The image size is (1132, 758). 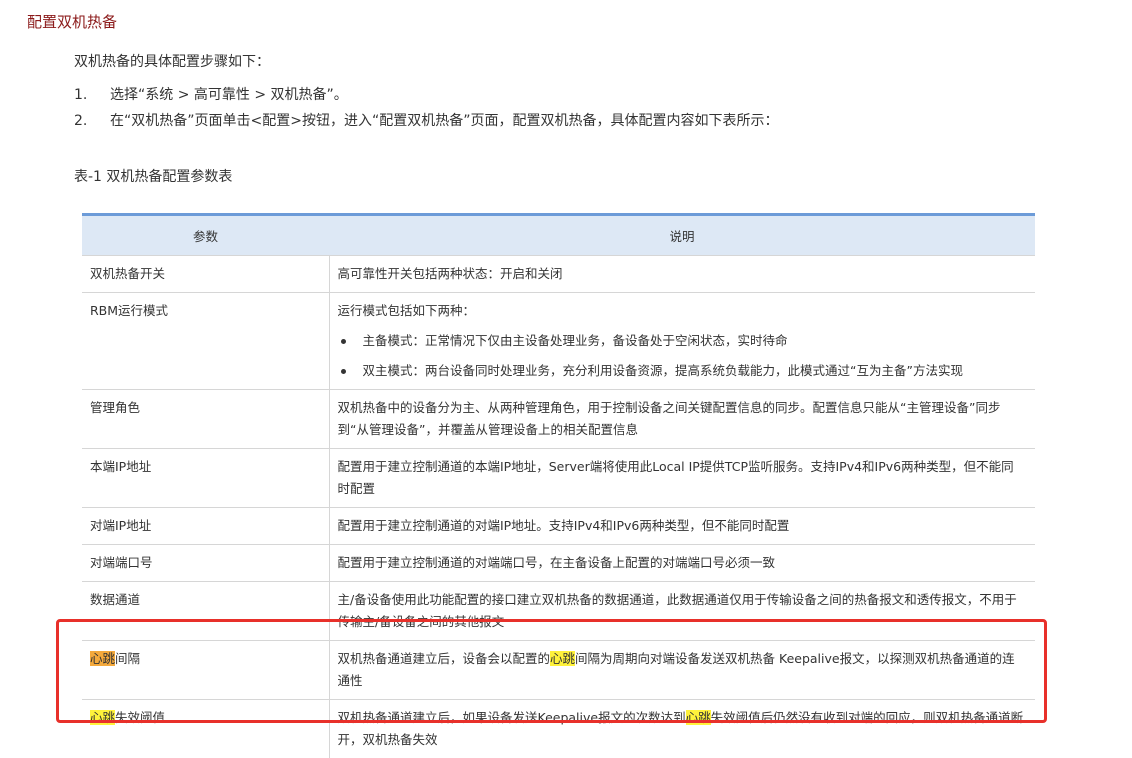 What do you see at coordinates (205, 235) in the screenshot?
I see `column-header-param: 参数` at bounding box center [205, 235].